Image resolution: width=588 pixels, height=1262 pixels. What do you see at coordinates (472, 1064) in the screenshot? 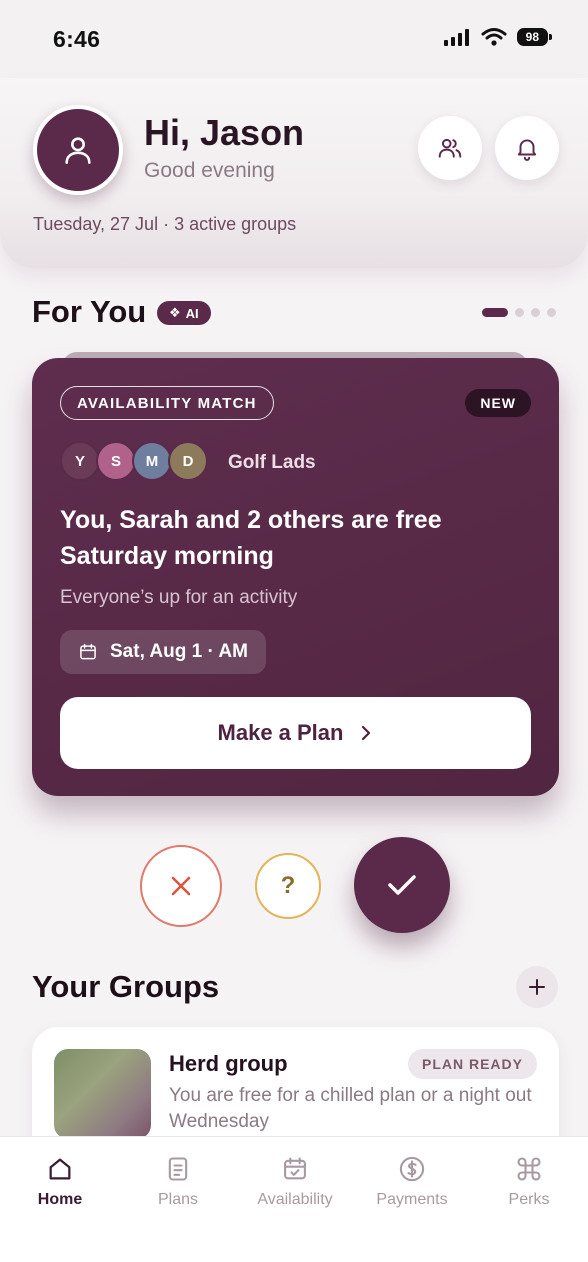
I see `plan-ready-badge: PLAN READY` at bounding box center [472, 1064].